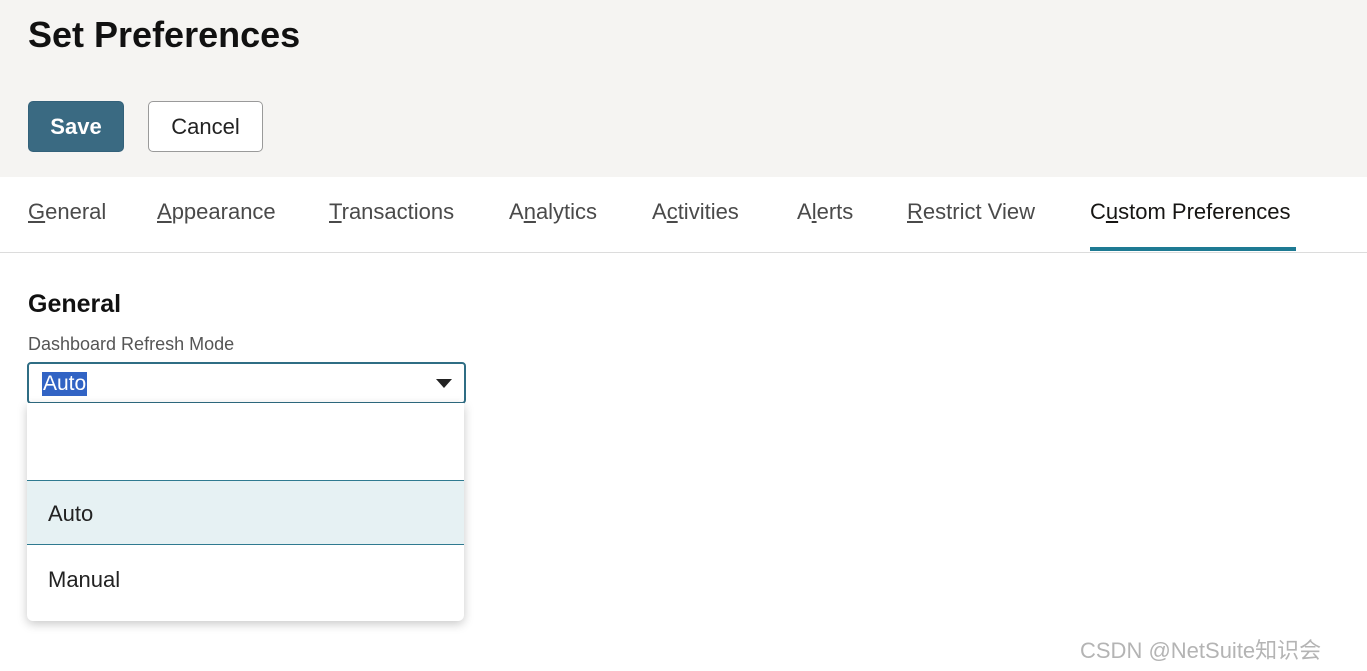  I want to click on tab-alerts: Alerts, so click(825, 212).